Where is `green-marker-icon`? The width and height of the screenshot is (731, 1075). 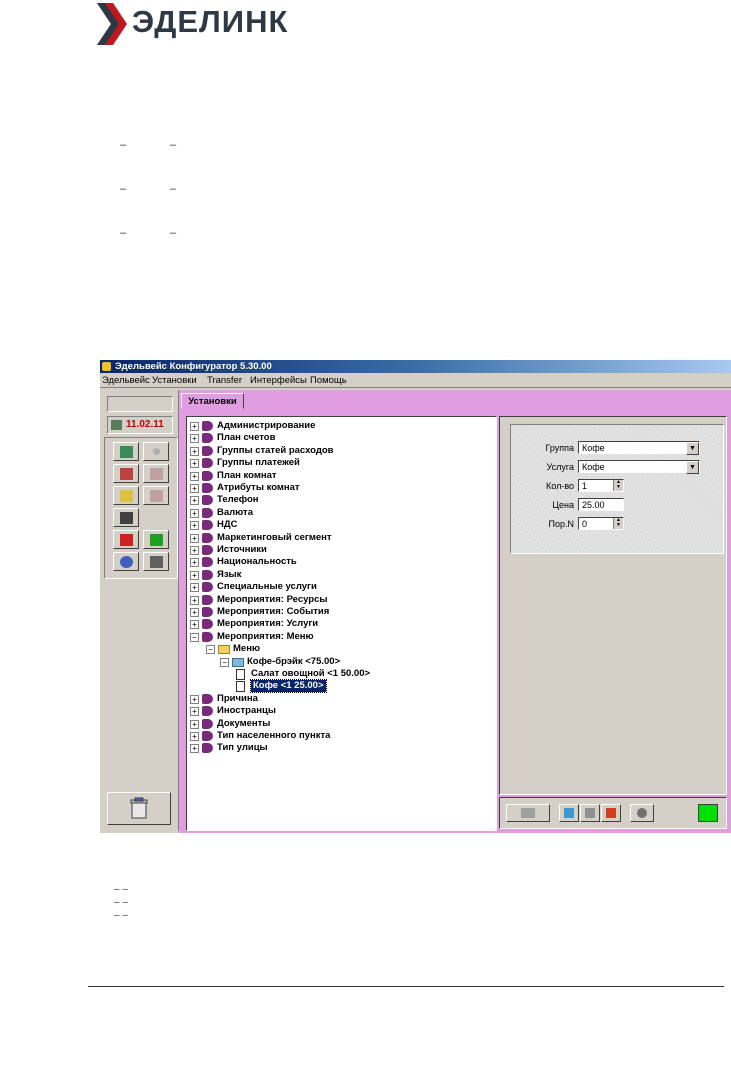 green-marker-icon is located at coordinates (156, 540).